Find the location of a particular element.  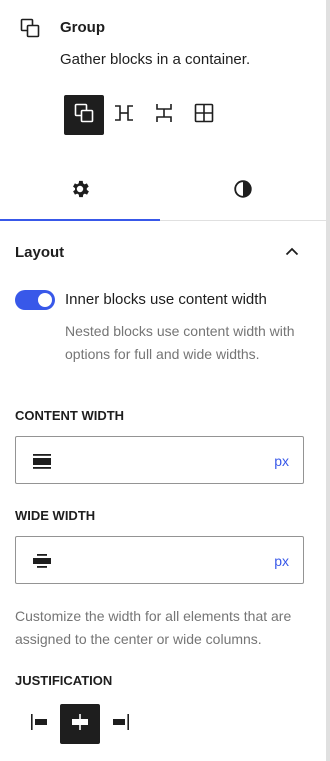

tab-settings is located at coordinates (80, 191).